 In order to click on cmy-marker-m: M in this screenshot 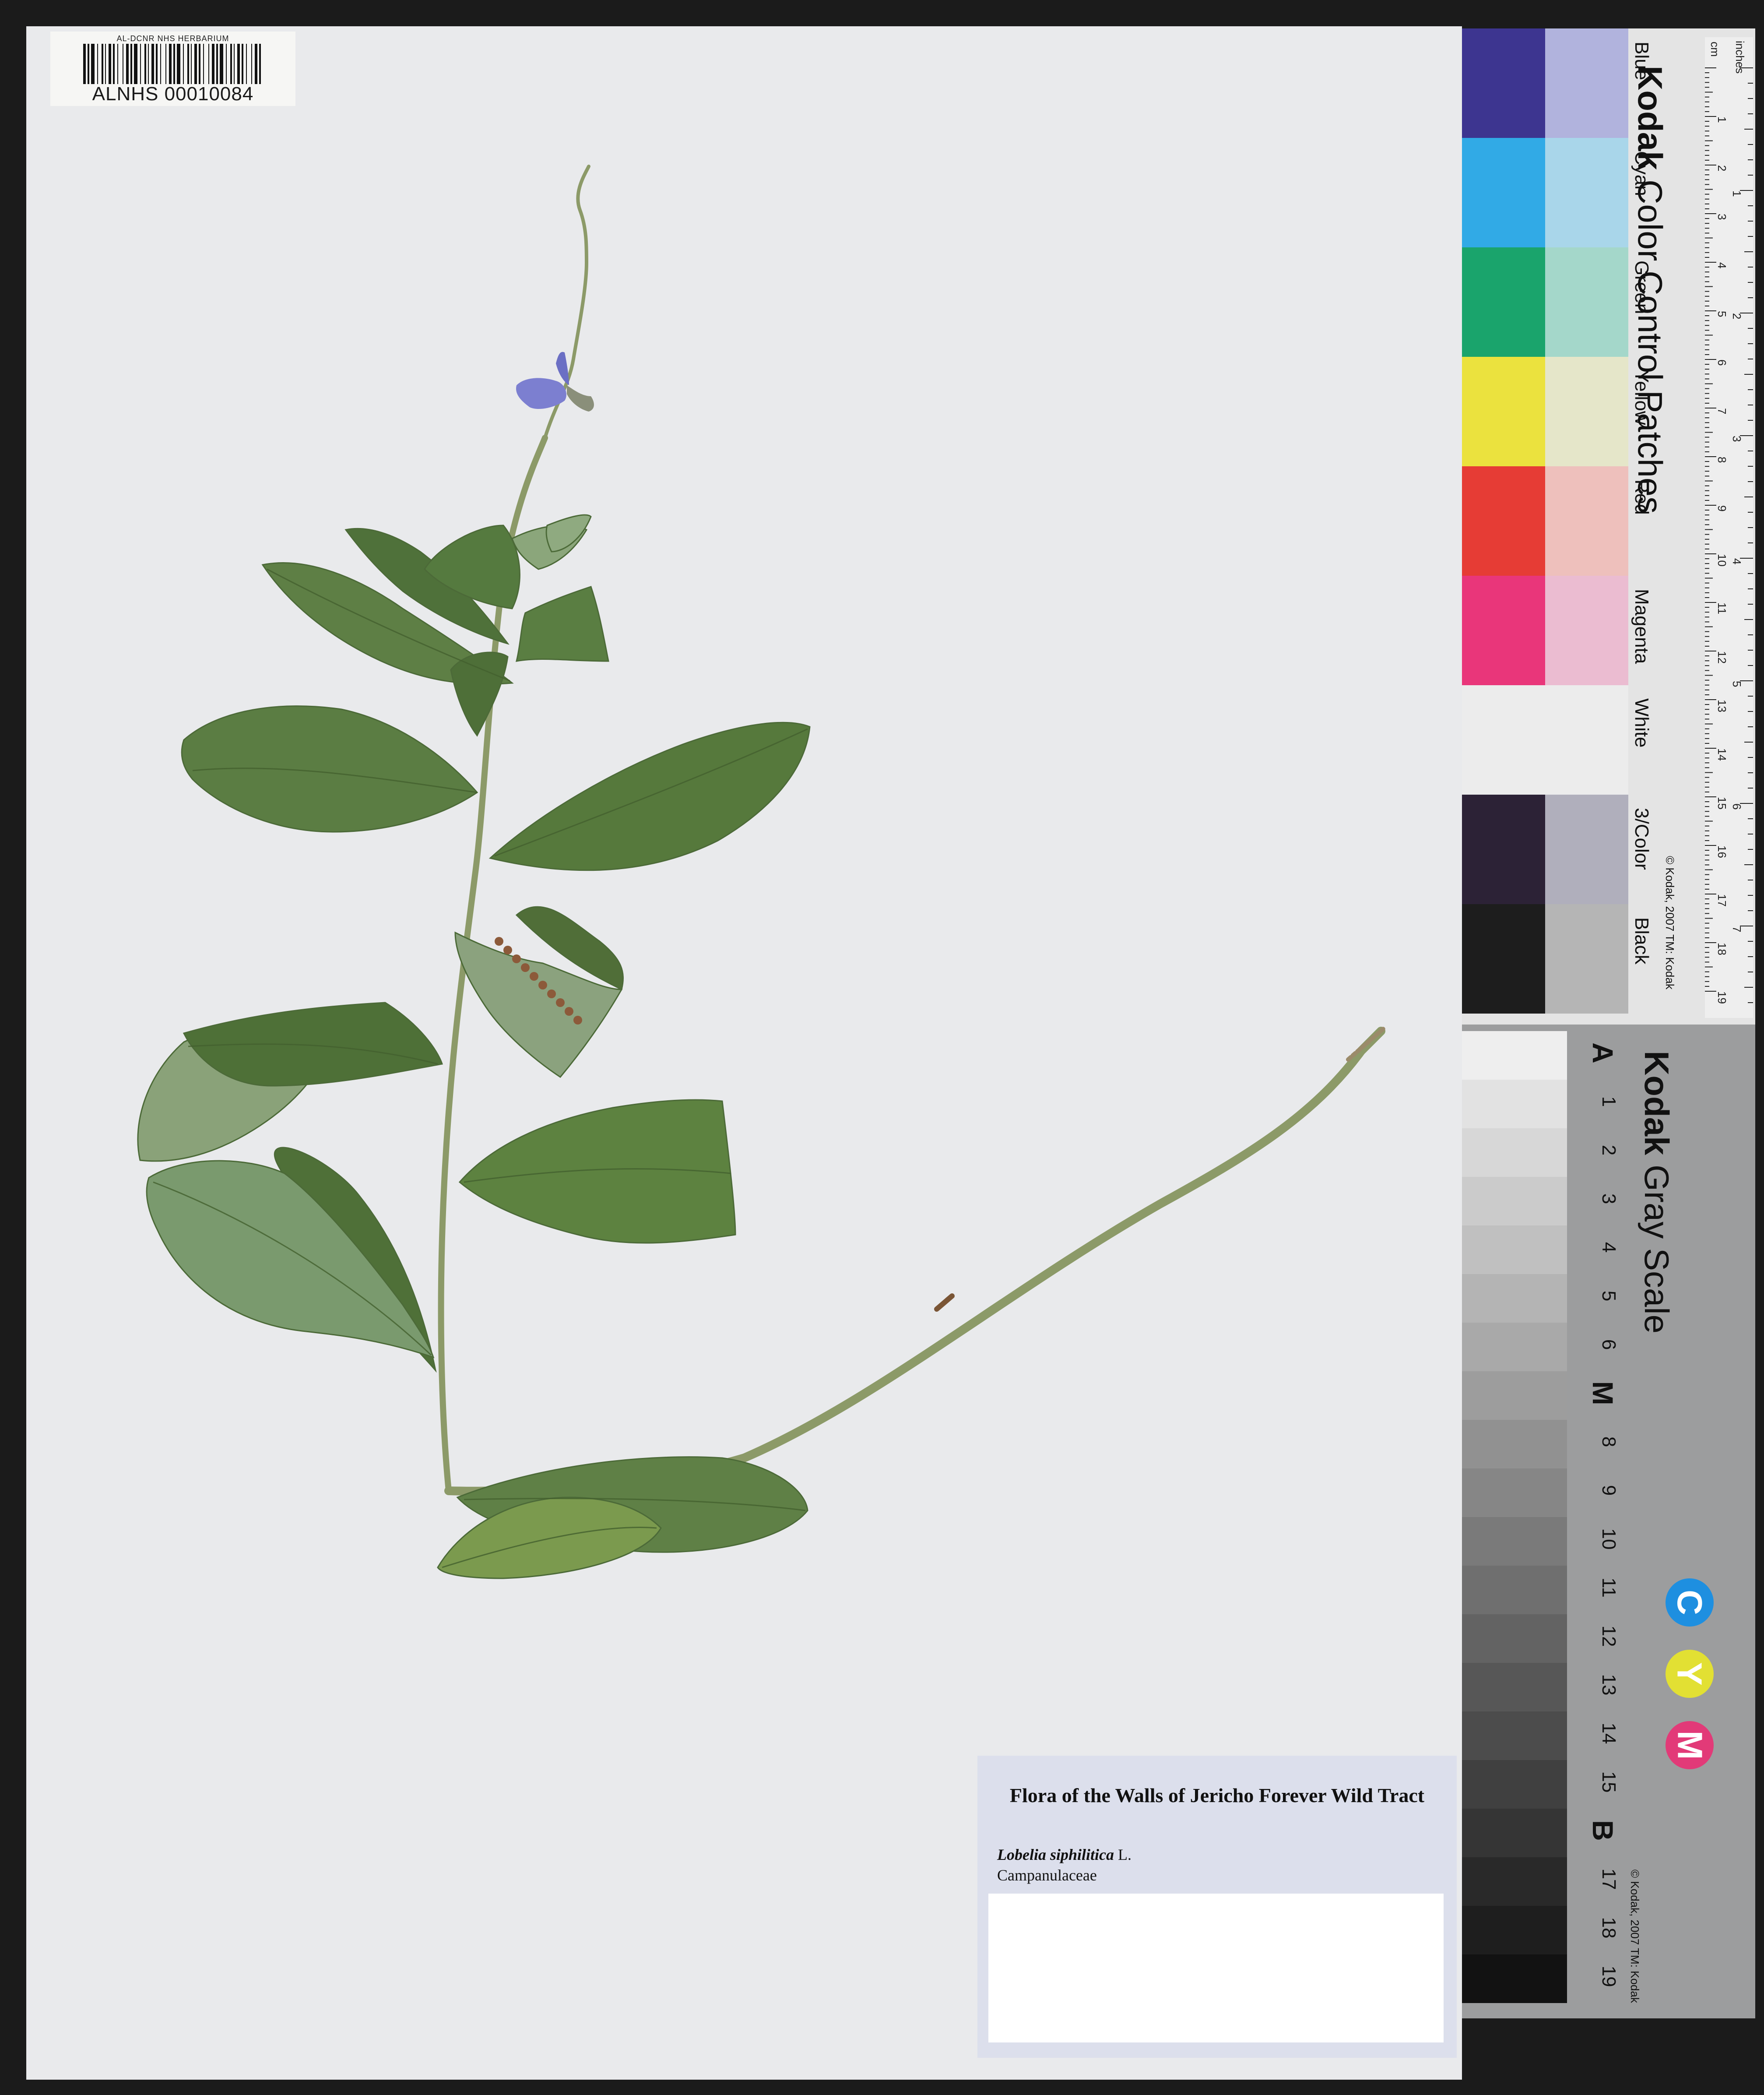, I will do `click(1690, 1745)`.